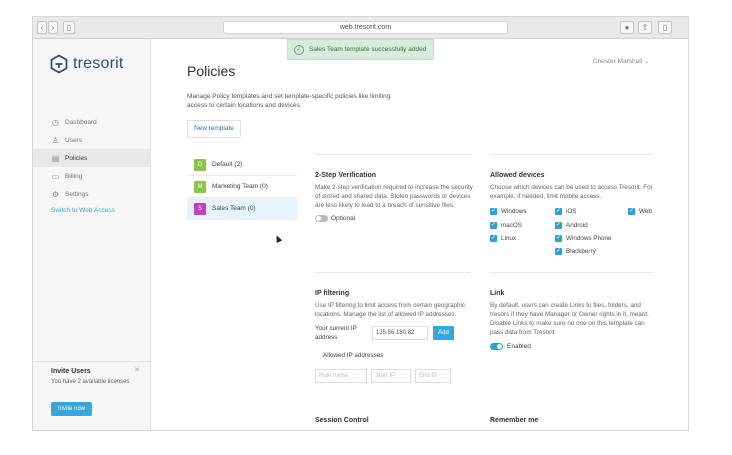 This screenshot has height=455, width=732. I want to click on template-badge: M, so click(200, 186).